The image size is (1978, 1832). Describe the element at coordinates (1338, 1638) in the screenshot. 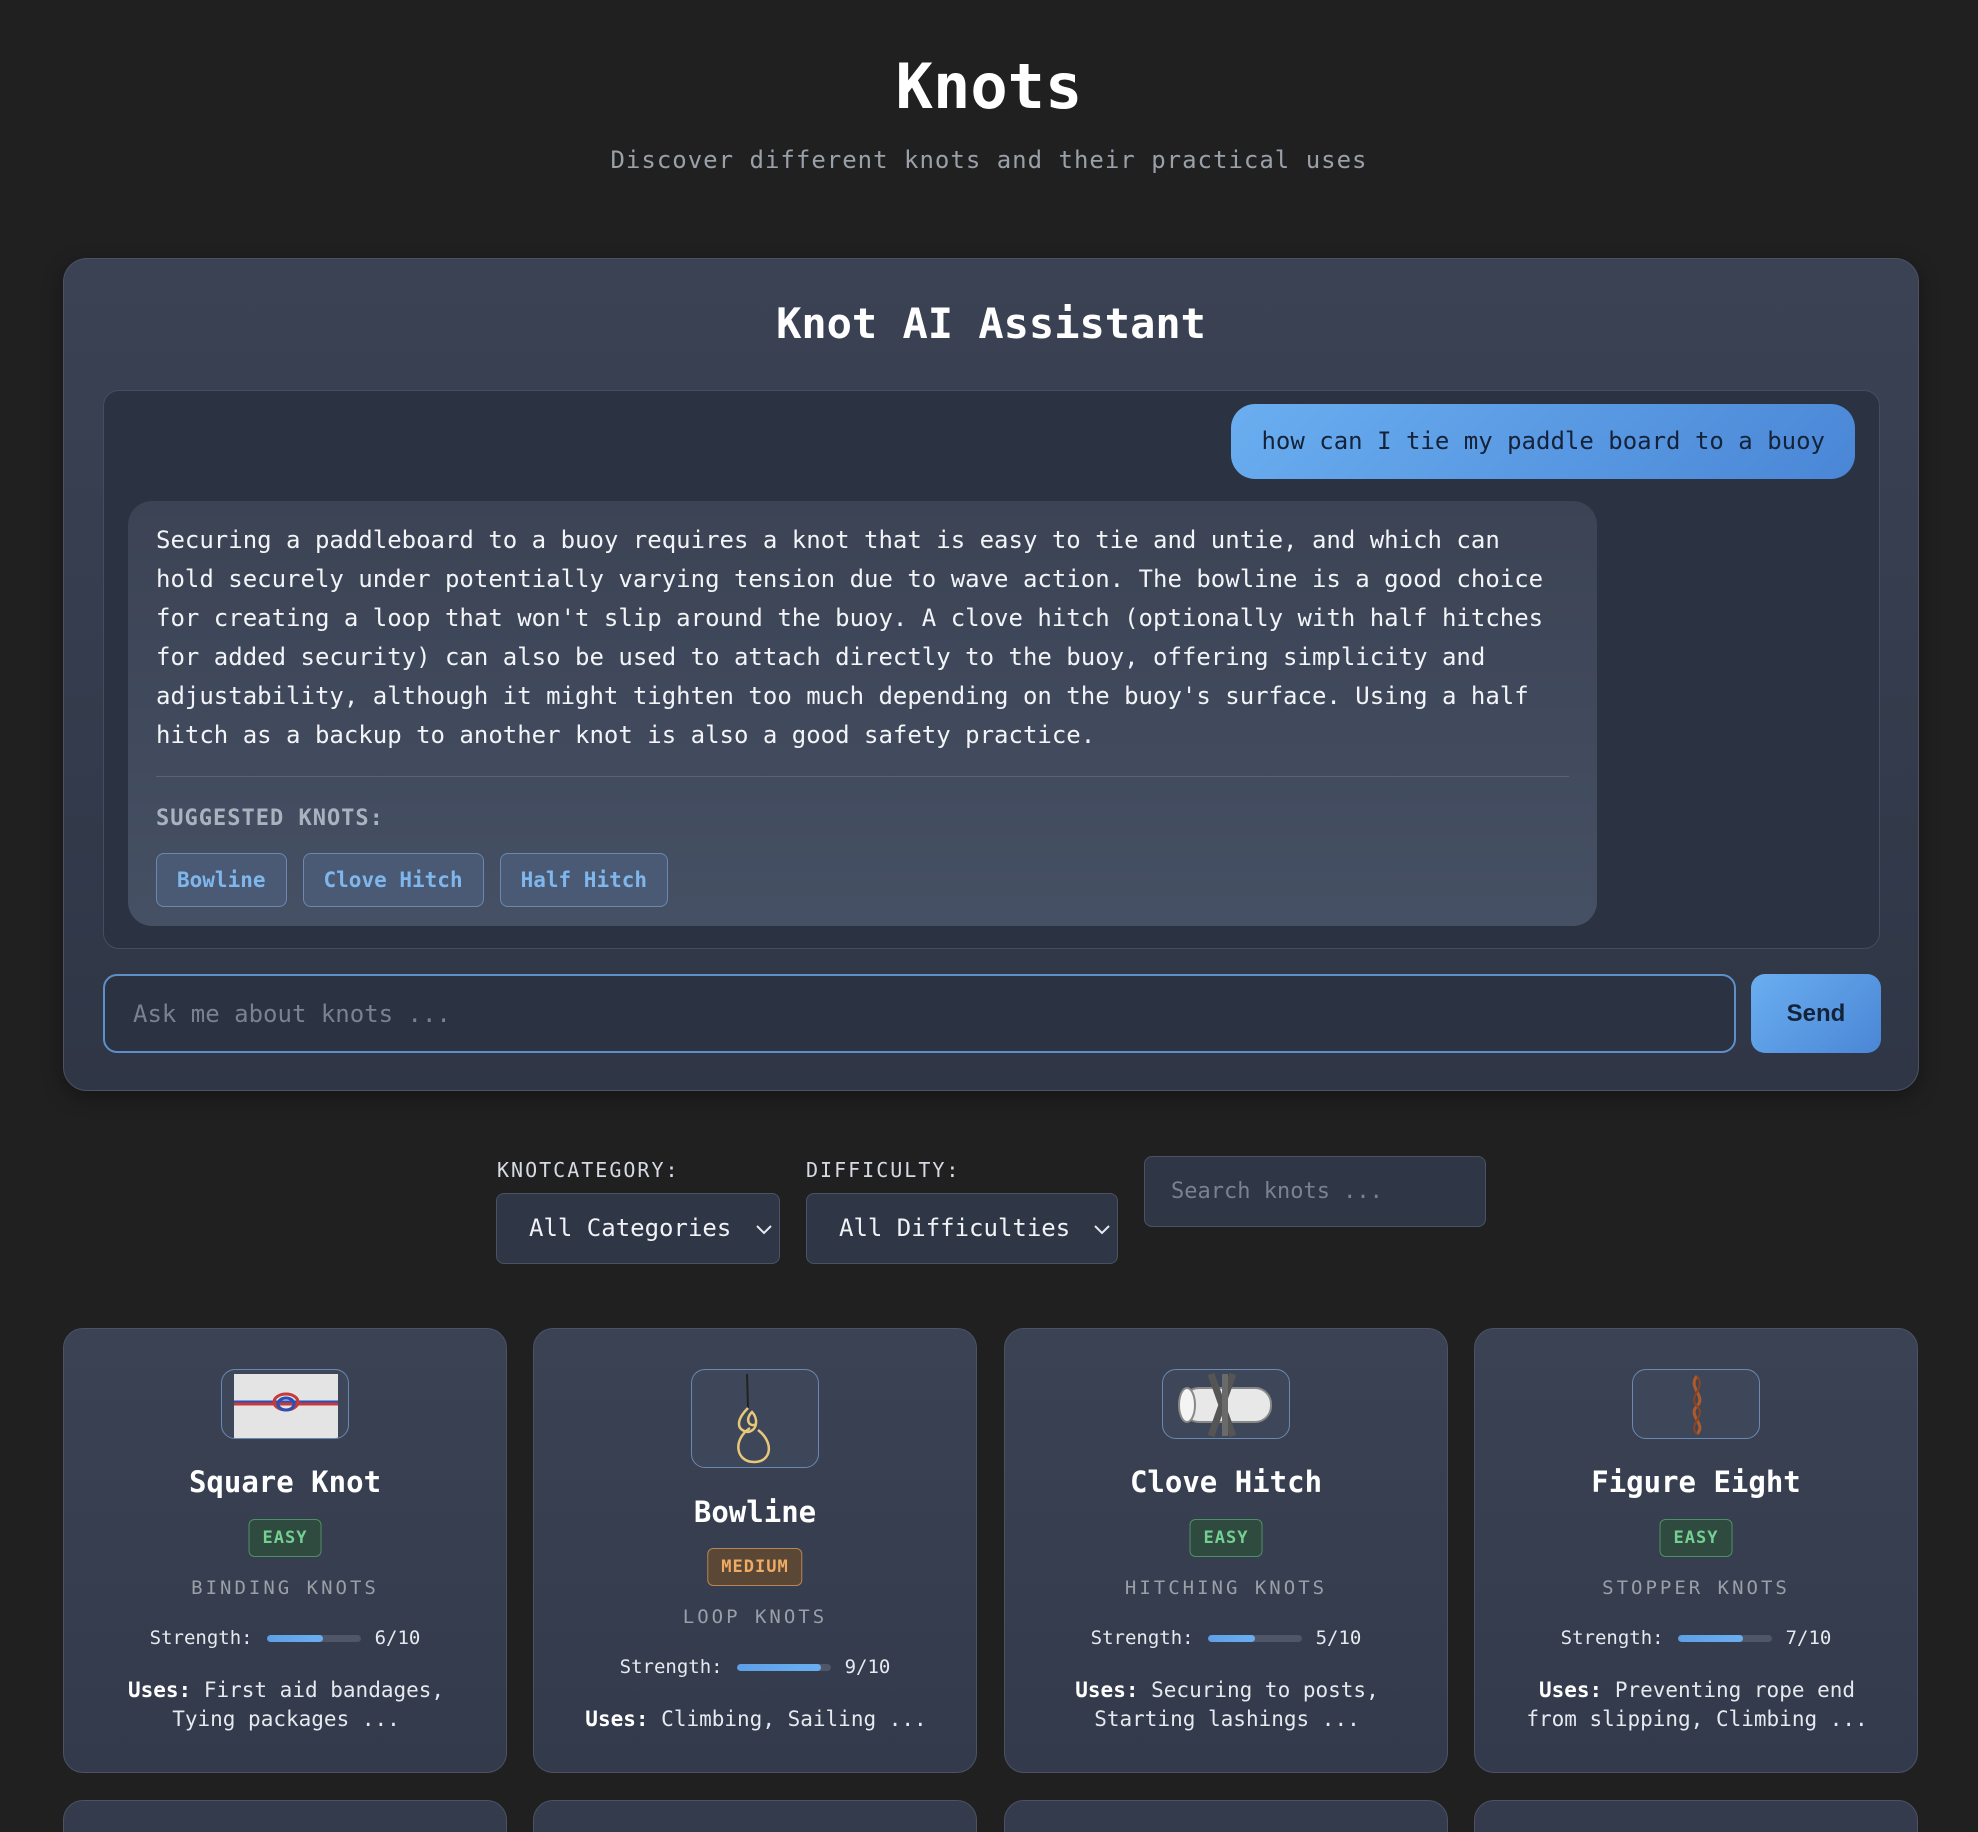

I see `strength-value: 5/10` at that location.